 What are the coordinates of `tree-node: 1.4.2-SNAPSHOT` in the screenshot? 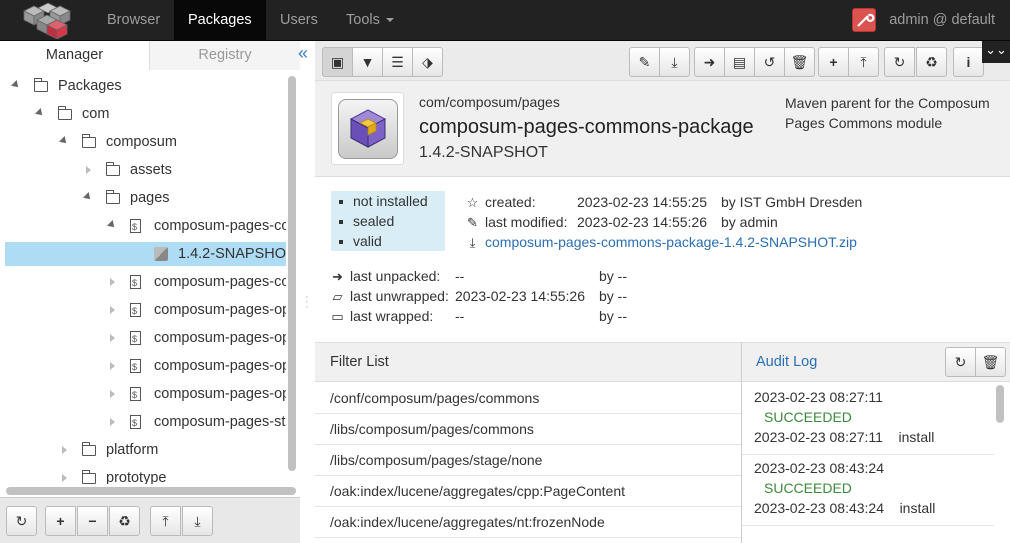 It's located at (145, 254).